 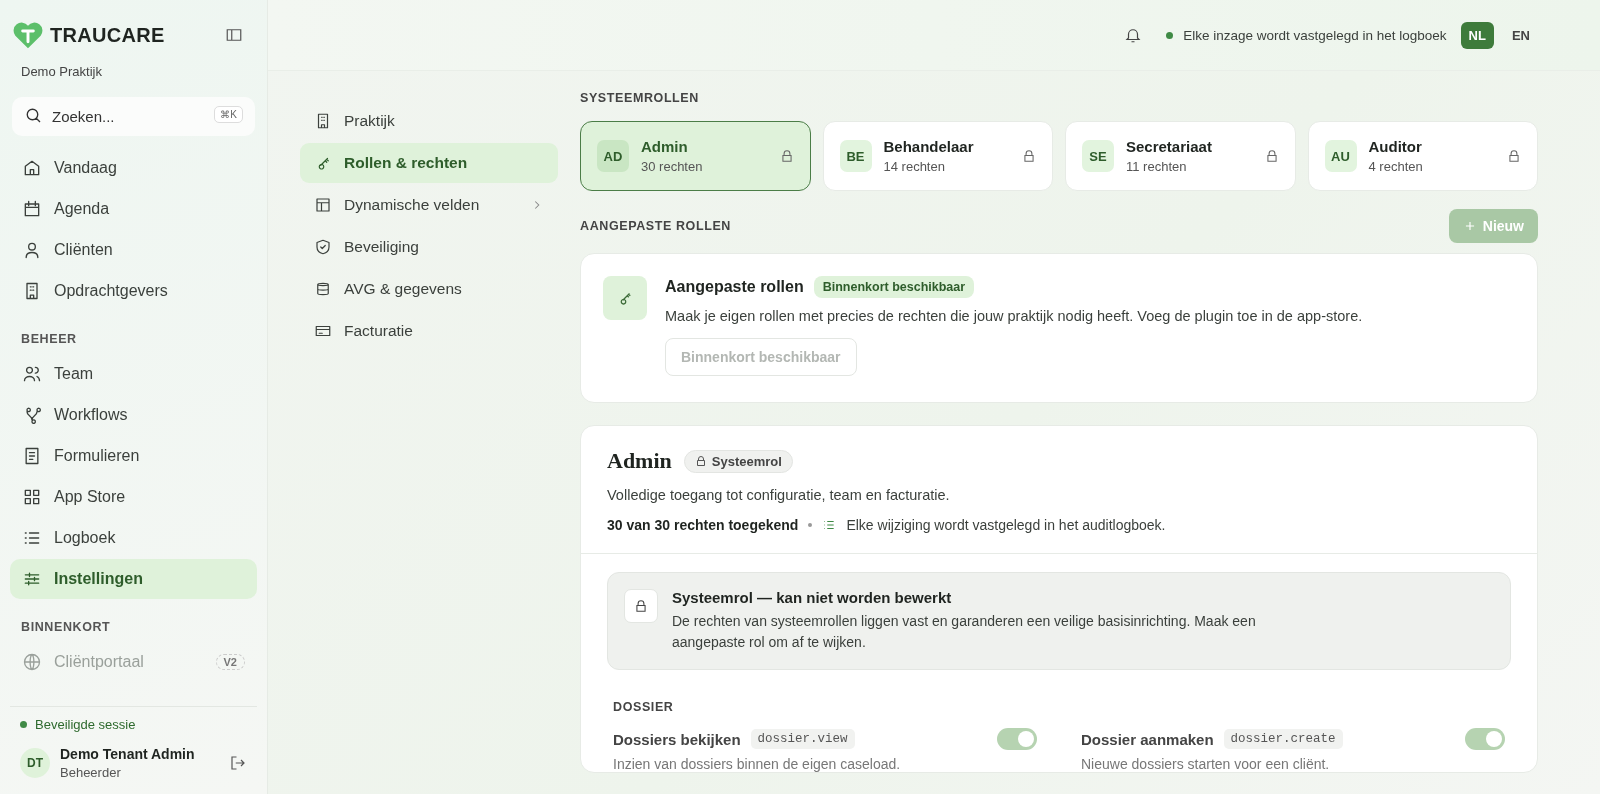 I want to click on nav-item: Team, so click(x=133, y=374).